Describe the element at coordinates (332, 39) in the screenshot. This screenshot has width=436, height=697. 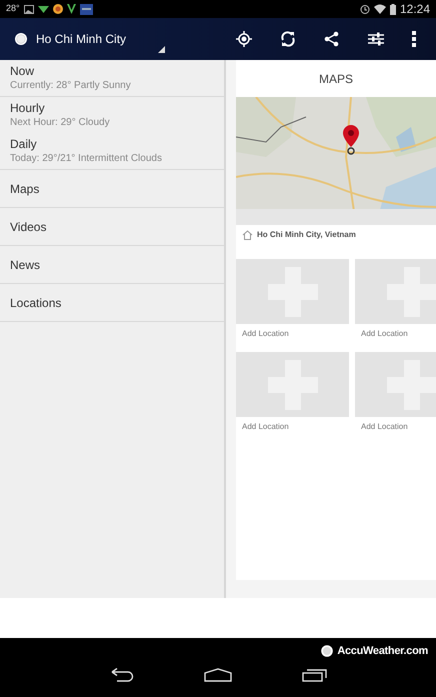
I see `share-icon` at that location.